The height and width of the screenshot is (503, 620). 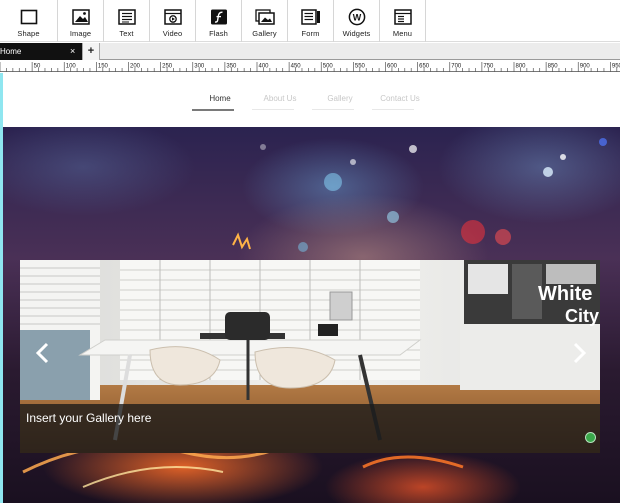 What do you see at coordinates (173, 17) in the screenshot?
I see `video-icon` at bounding box center [173, 17].